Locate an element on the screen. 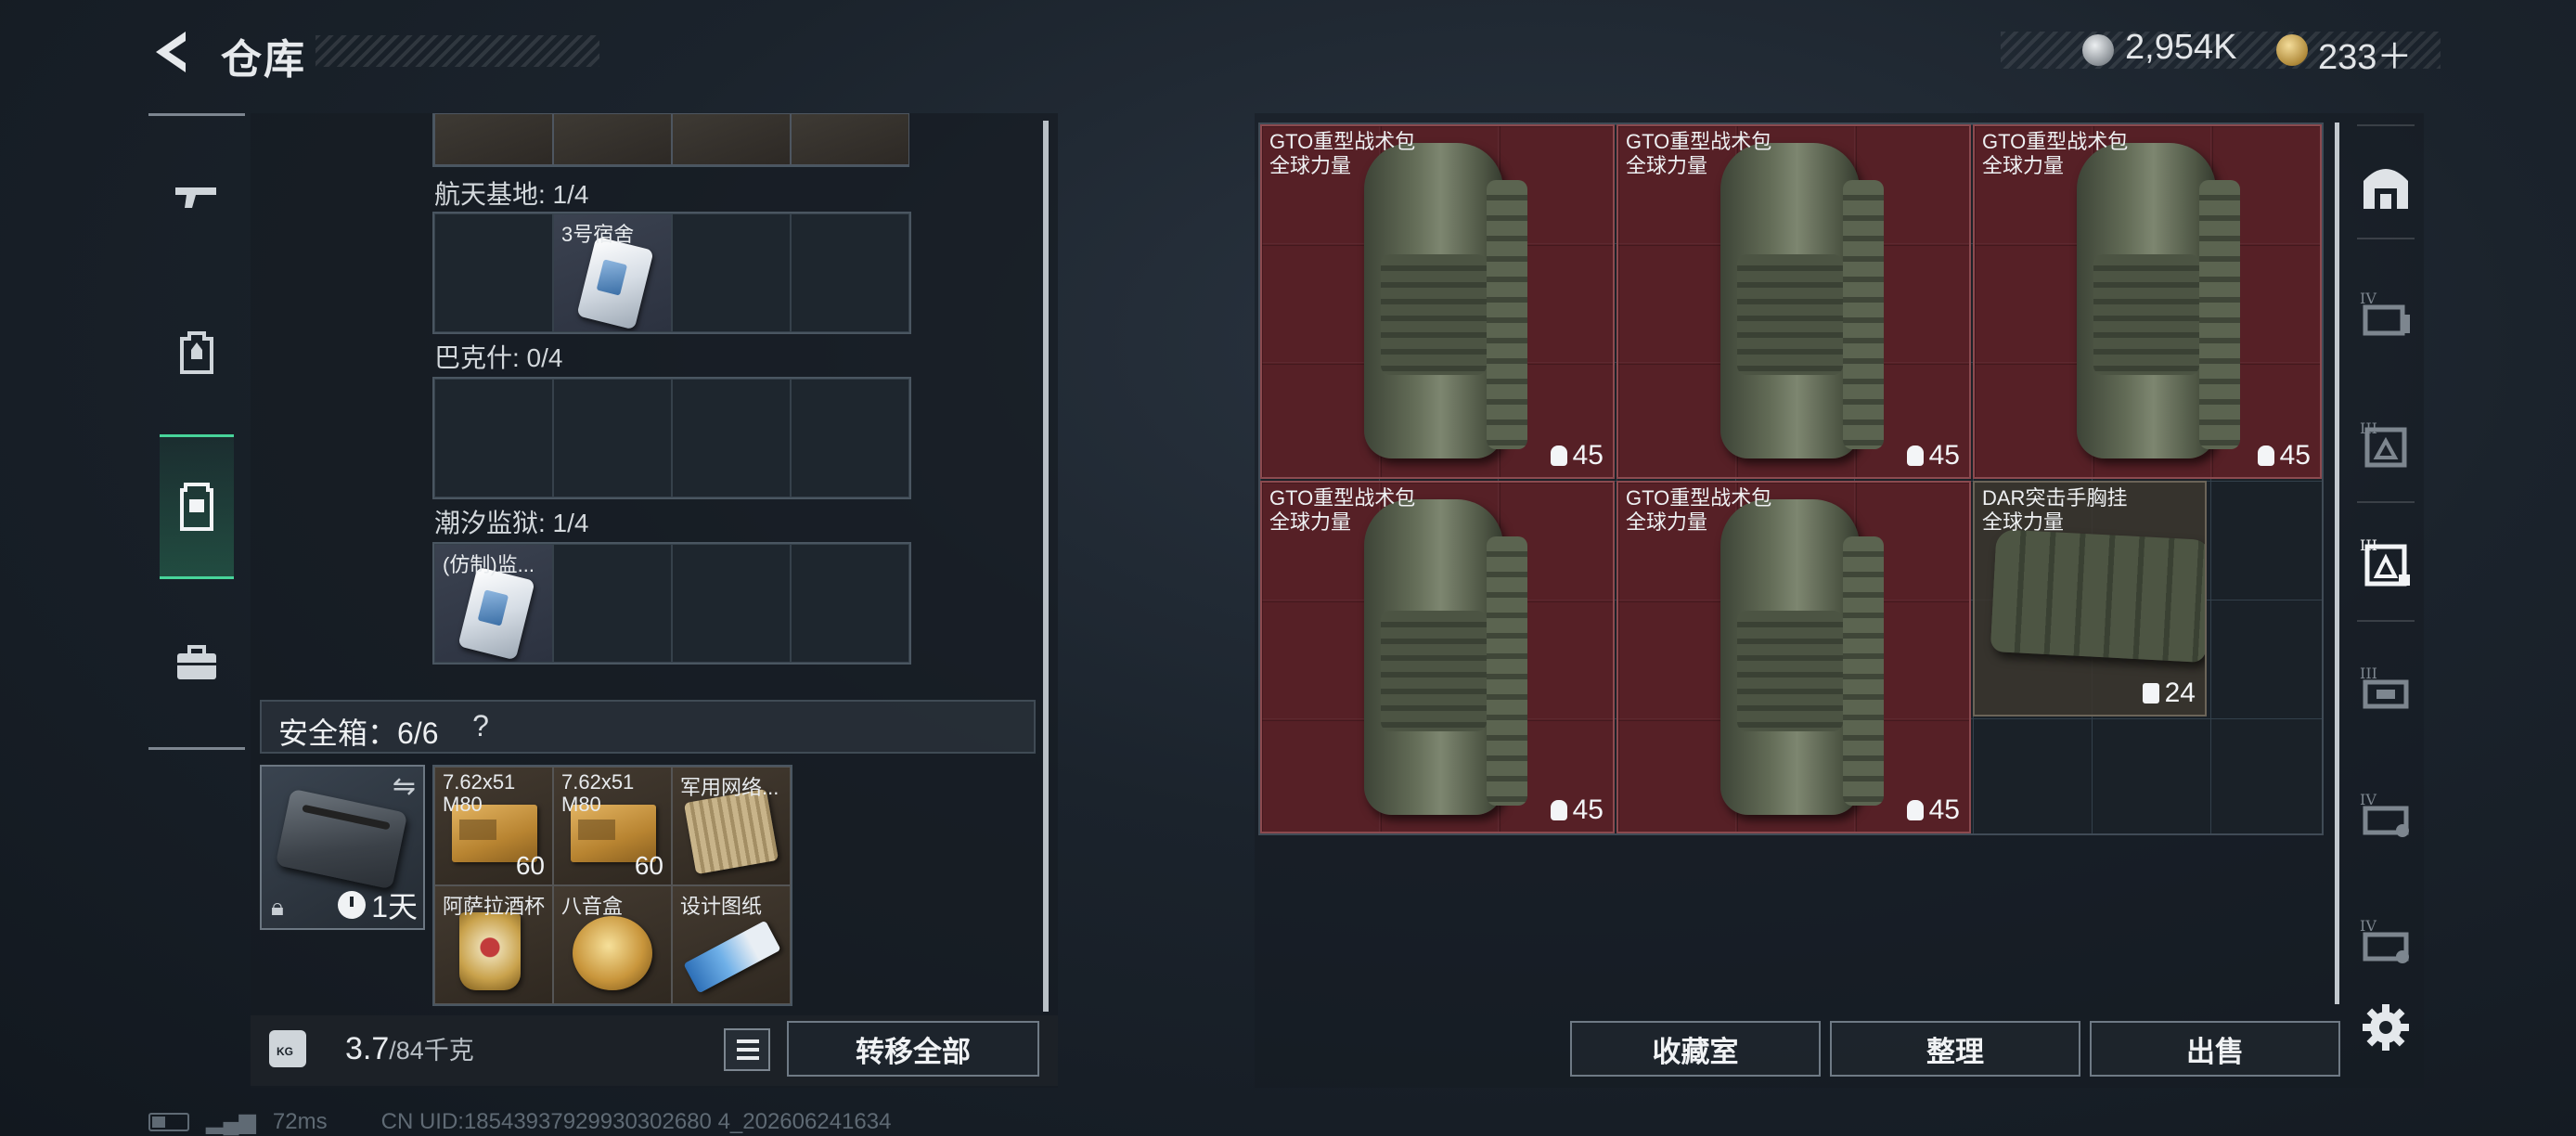  toolbox-icon is located at coordinates (196, 662).